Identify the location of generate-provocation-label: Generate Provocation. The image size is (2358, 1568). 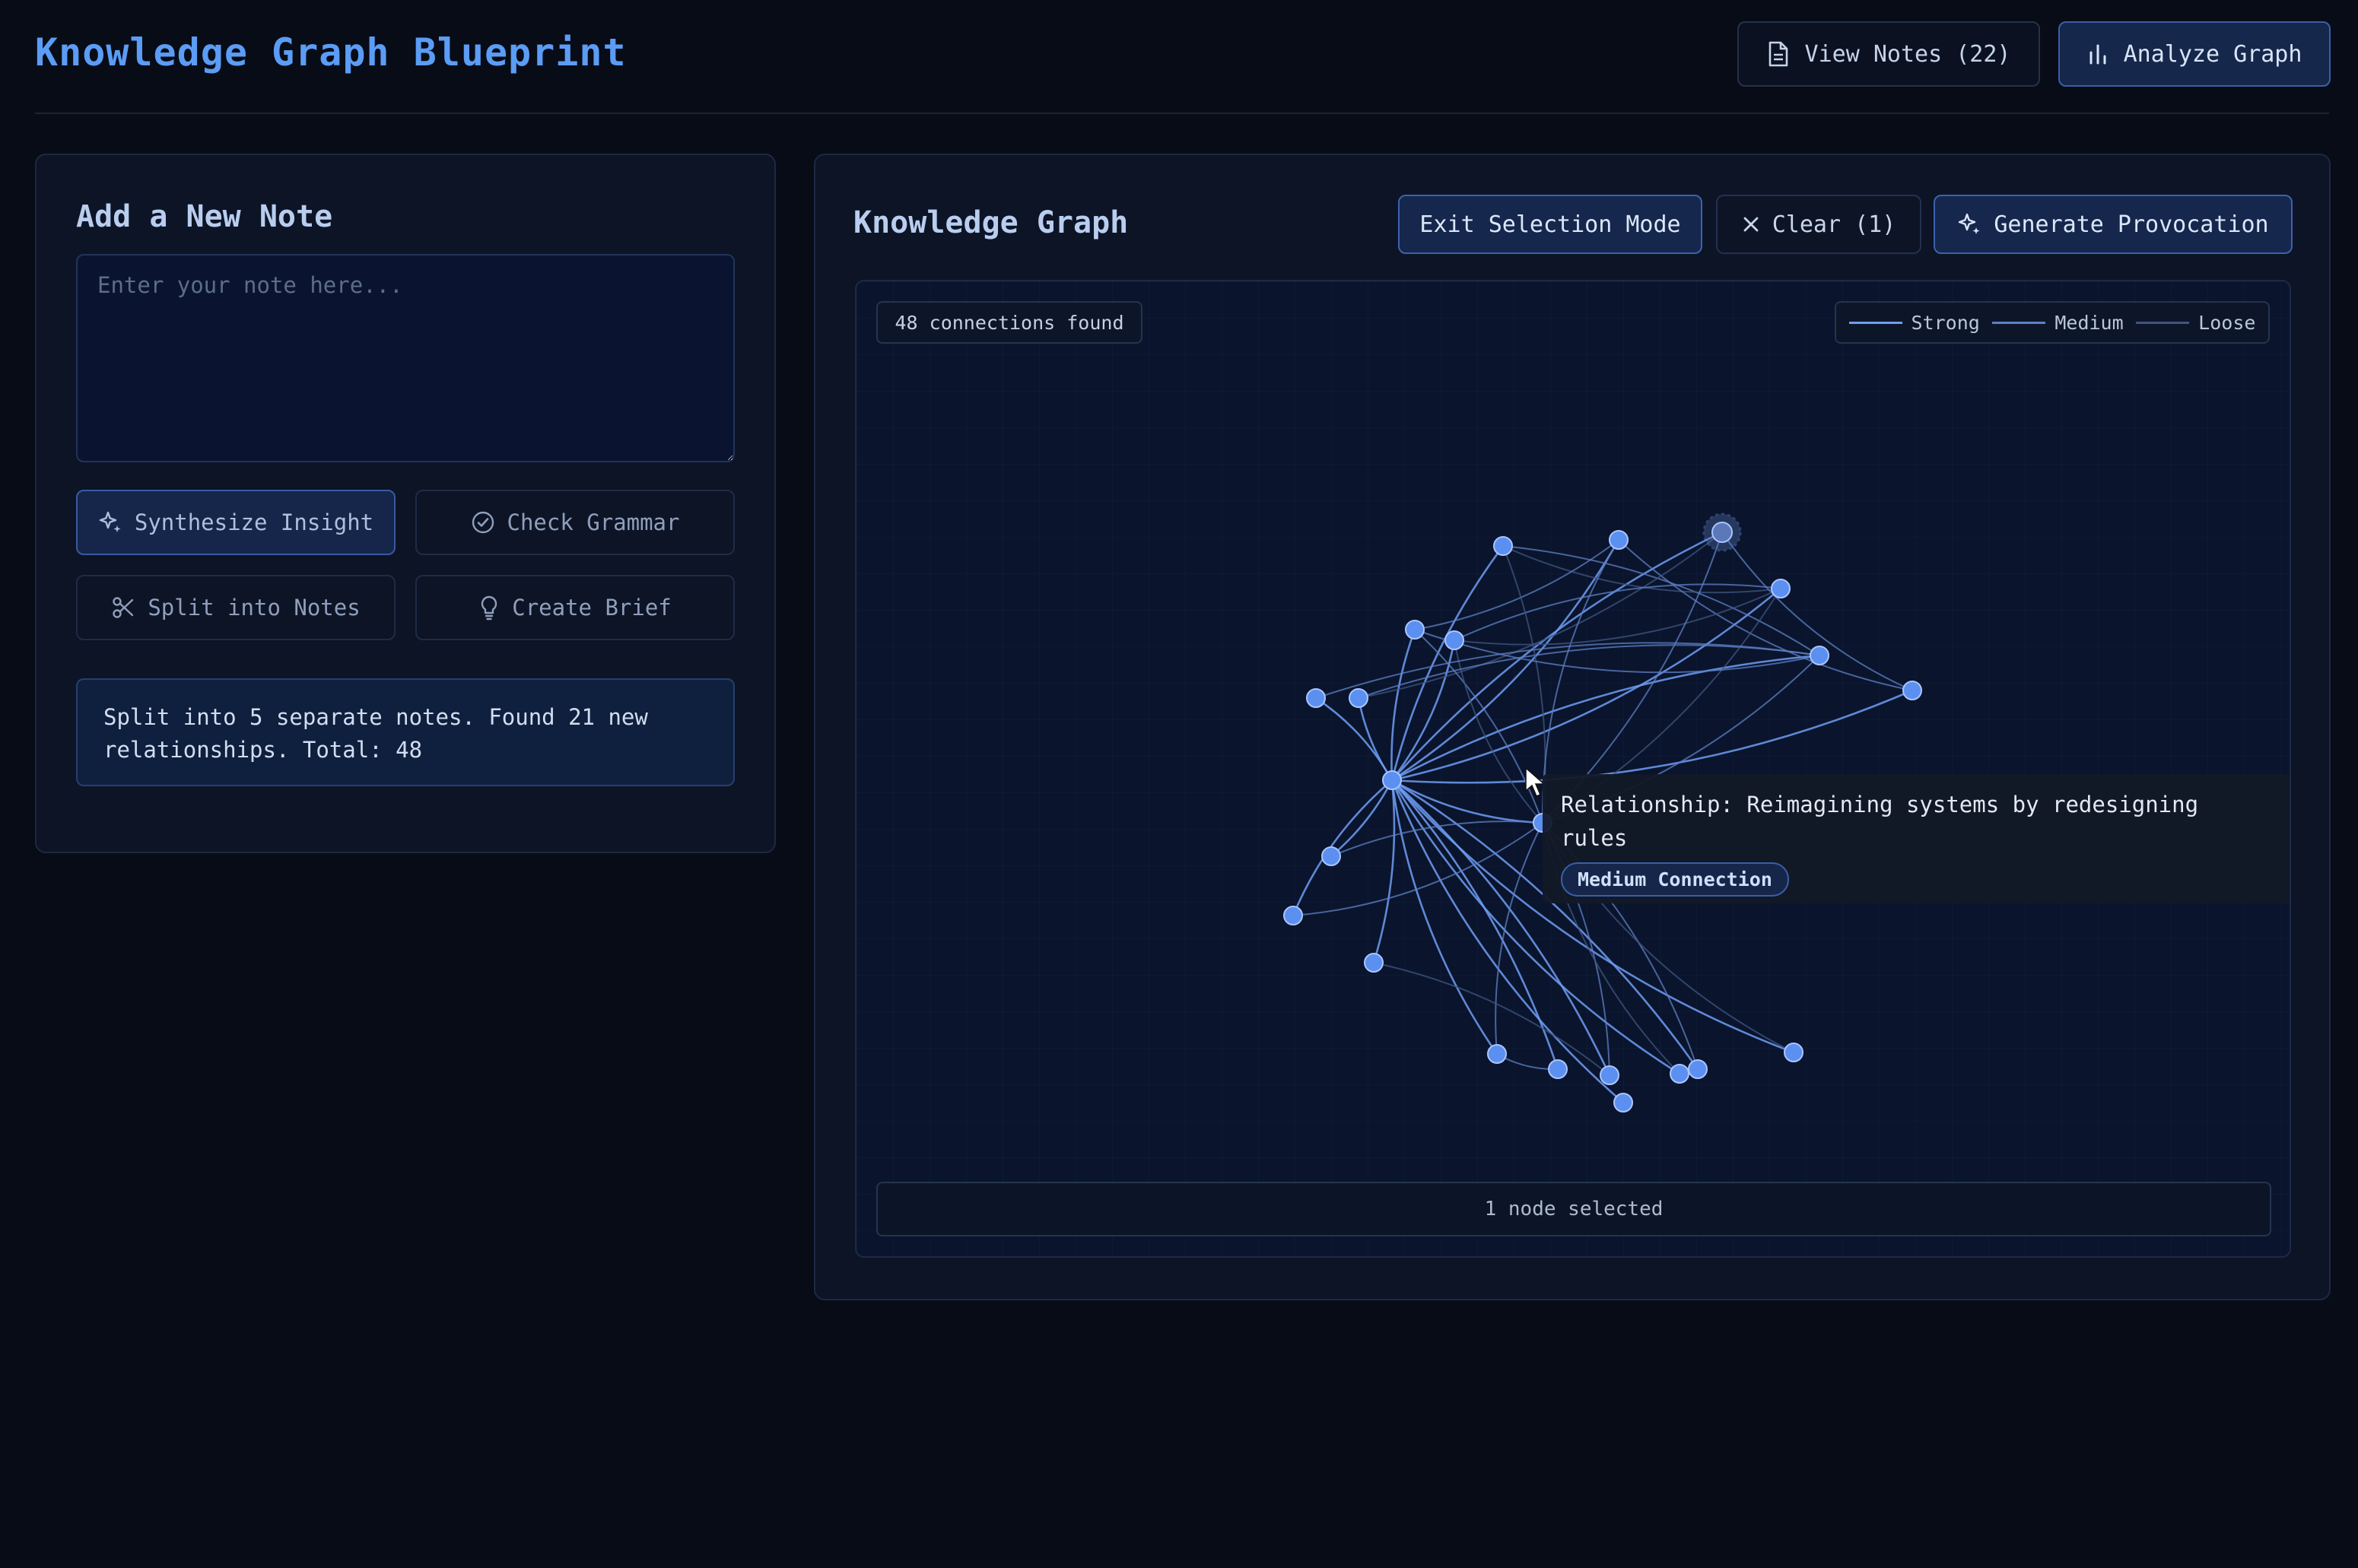
(2131, 224).